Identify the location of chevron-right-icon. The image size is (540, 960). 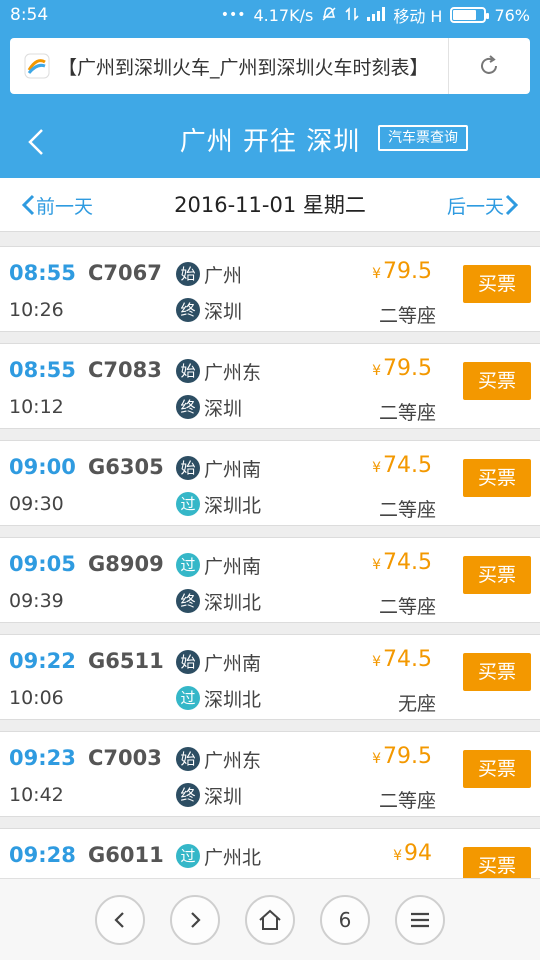
(195, 920).